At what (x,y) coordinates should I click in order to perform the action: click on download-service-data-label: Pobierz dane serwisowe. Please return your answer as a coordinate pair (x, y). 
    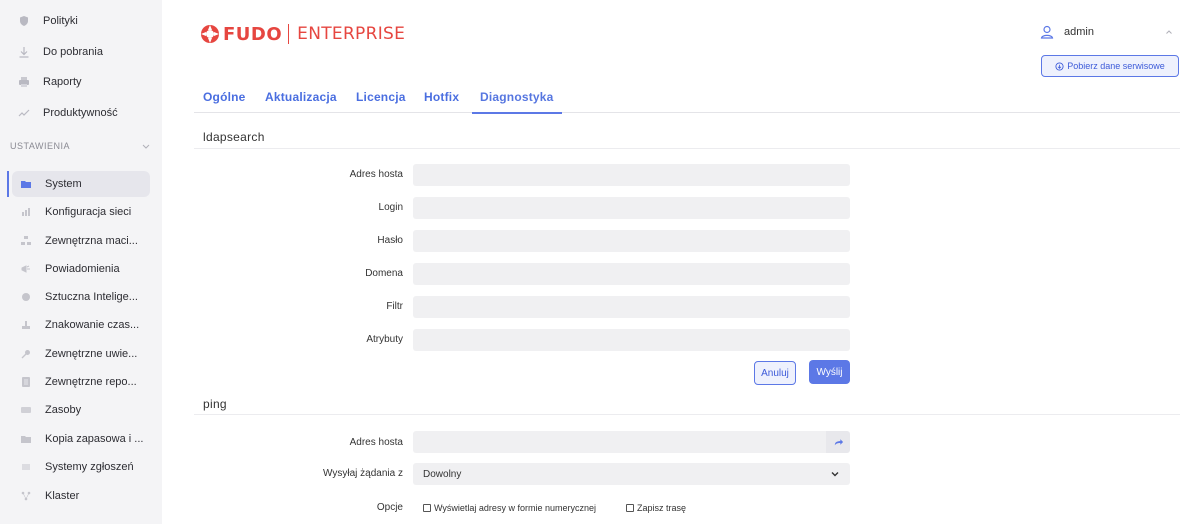
    Looking at the image, I should click on (1116, 66).